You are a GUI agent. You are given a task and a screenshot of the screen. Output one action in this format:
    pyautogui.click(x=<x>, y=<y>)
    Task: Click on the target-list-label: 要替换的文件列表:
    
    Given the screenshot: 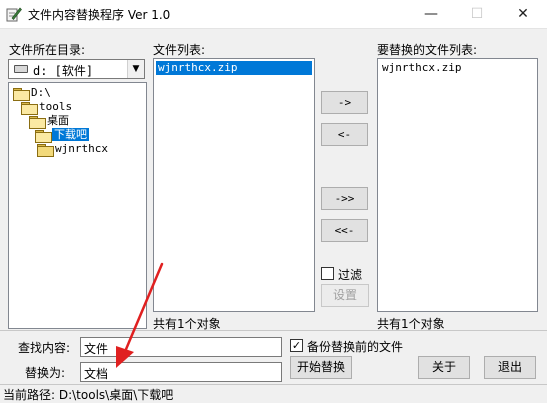 What is the action you would take?
    pyautogui.click(x=427, y=50)
    